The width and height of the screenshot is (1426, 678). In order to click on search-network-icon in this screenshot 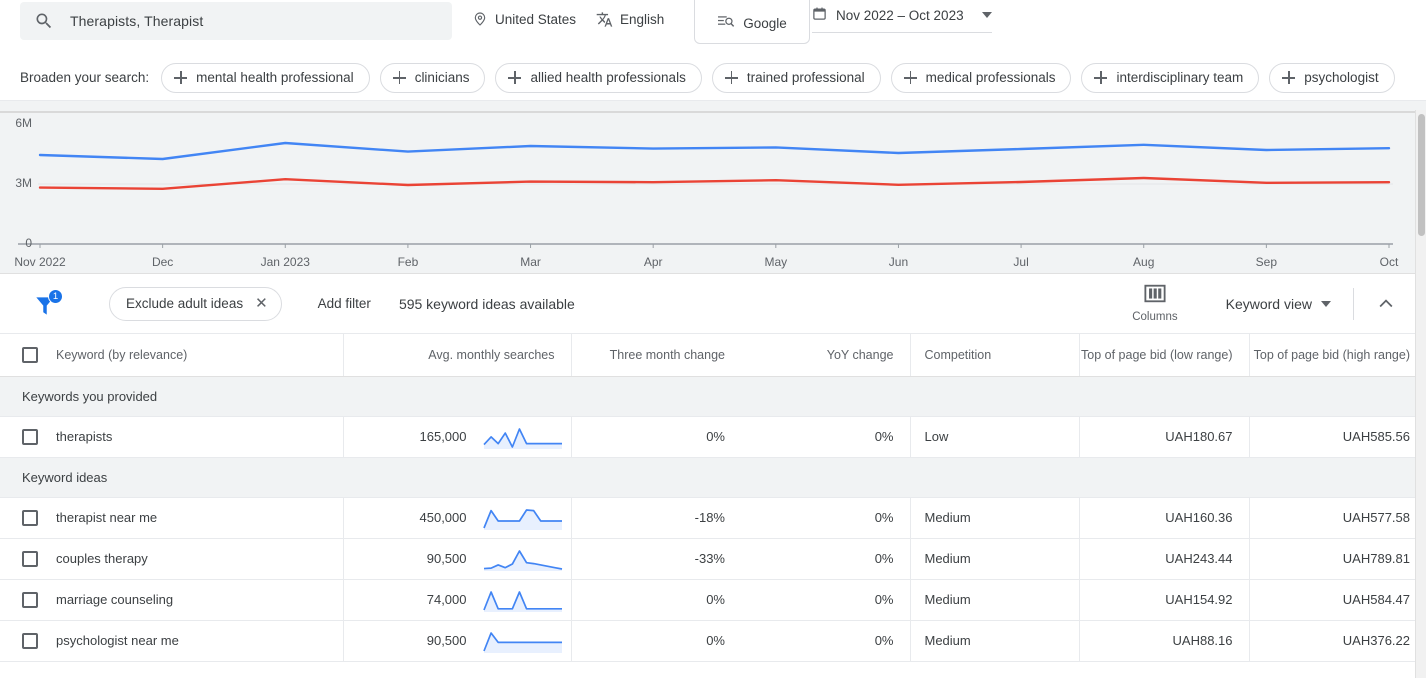, I will do `click(726, 23)`.